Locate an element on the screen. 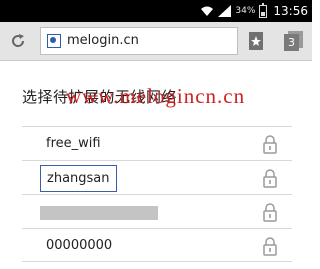 The width and height of the screenshot is (320, 269). status-bar: 34% 13:56 is located at coordinates (156, 11).